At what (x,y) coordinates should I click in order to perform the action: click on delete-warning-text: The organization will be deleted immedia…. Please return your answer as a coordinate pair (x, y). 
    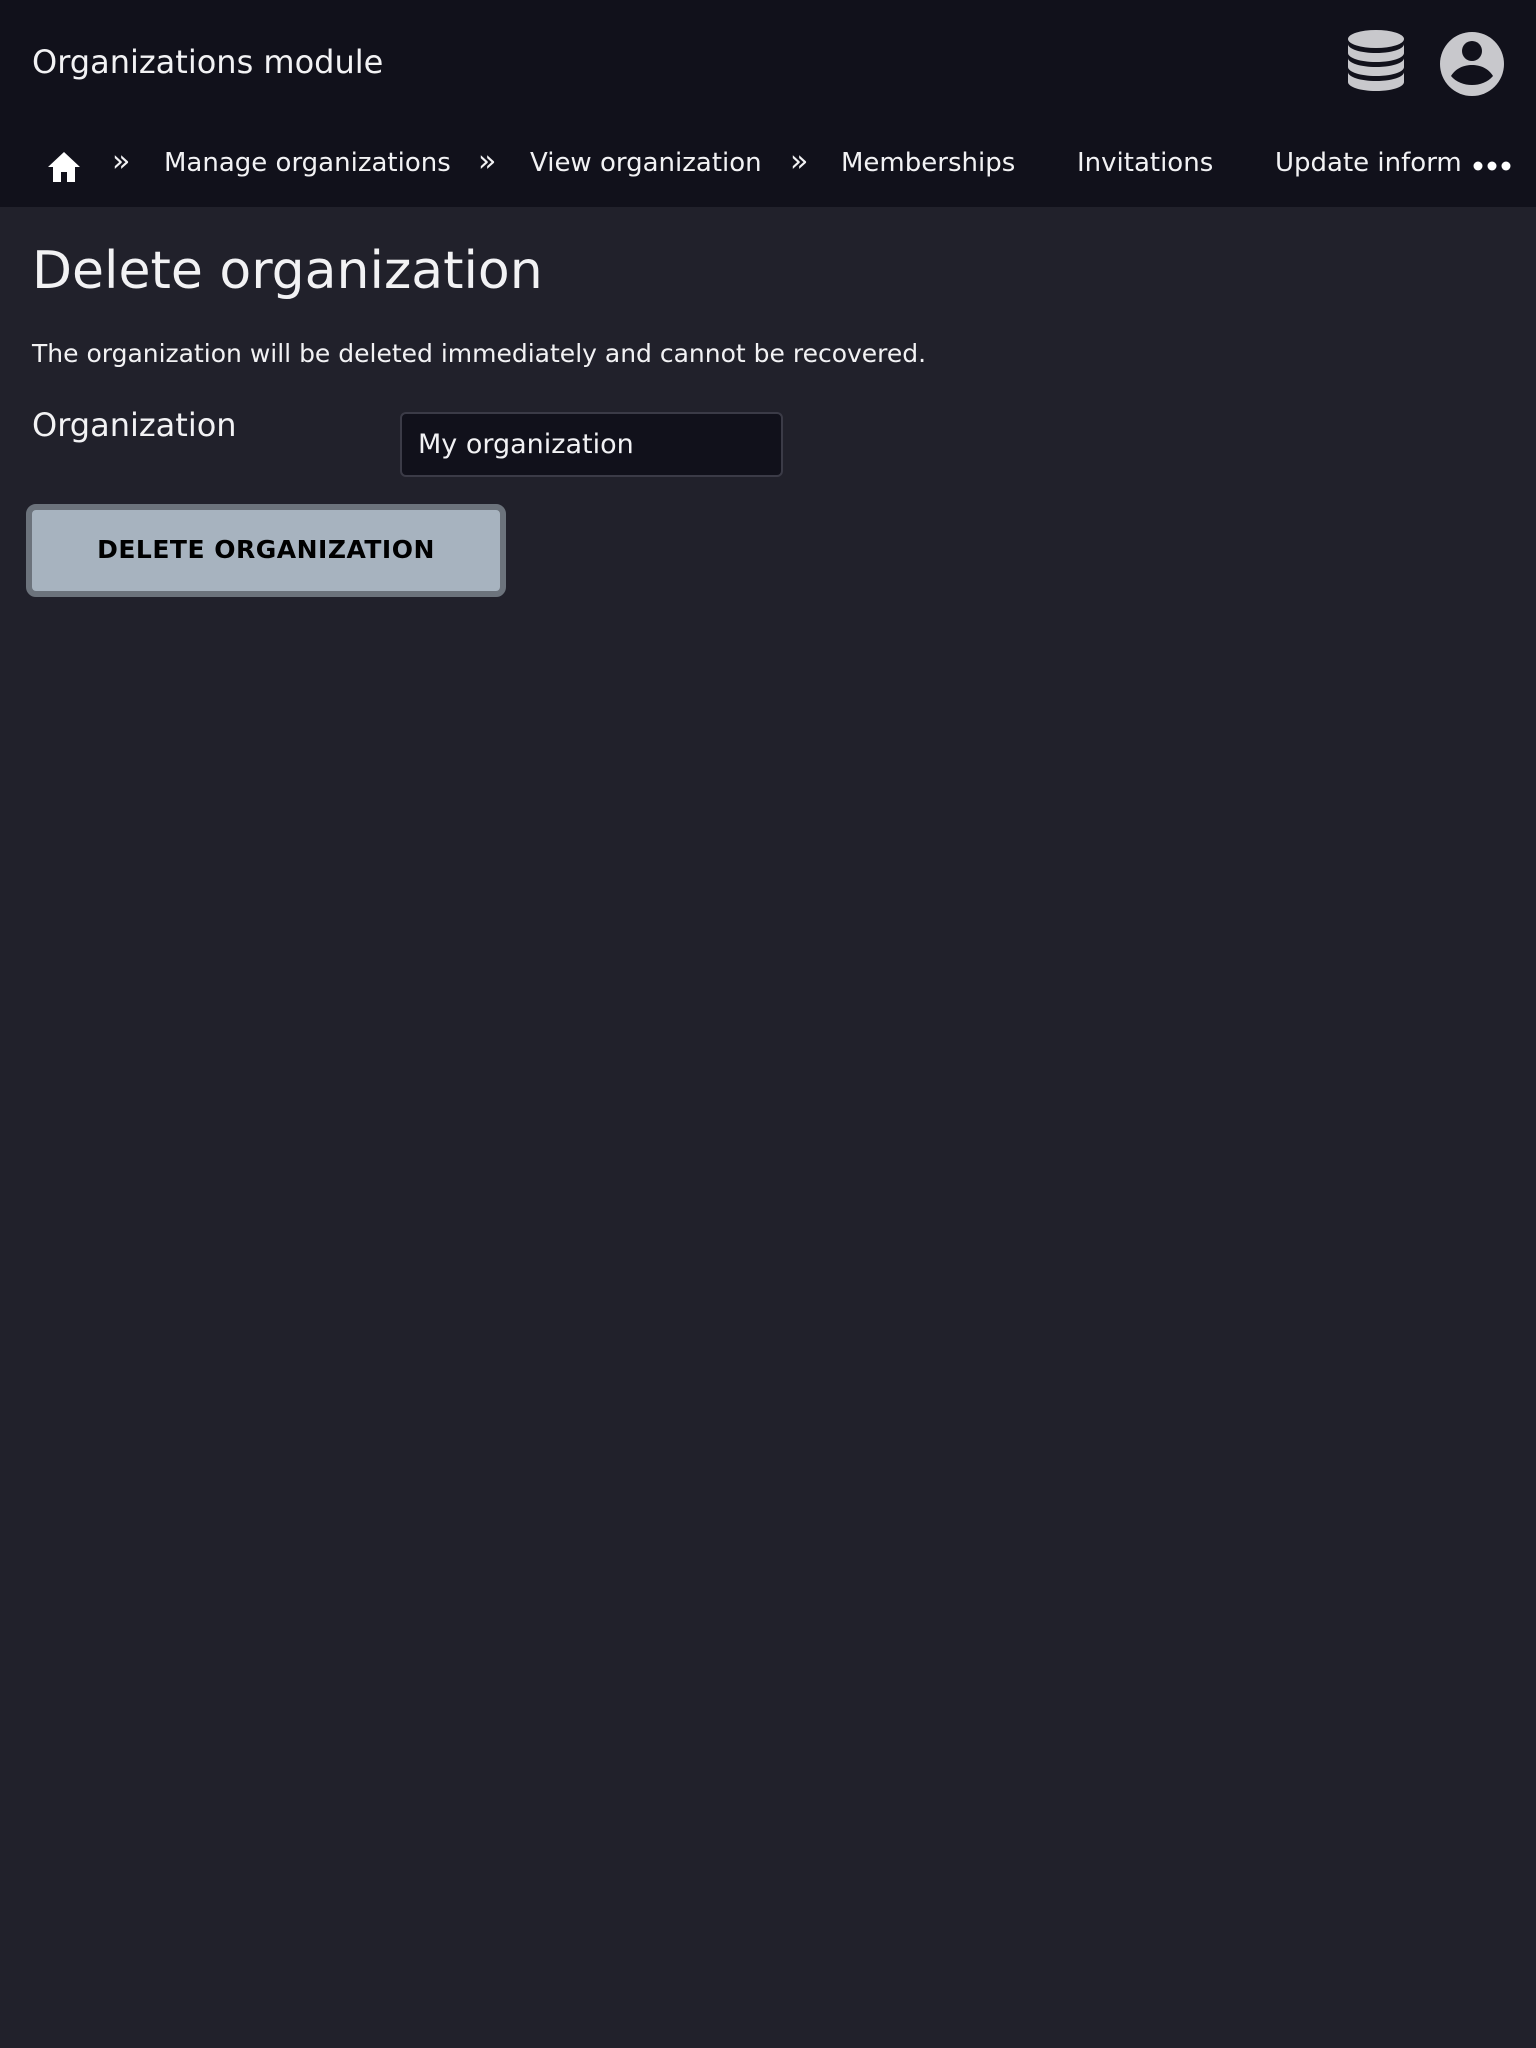
    Looking at the image, I should click on (479, 353).